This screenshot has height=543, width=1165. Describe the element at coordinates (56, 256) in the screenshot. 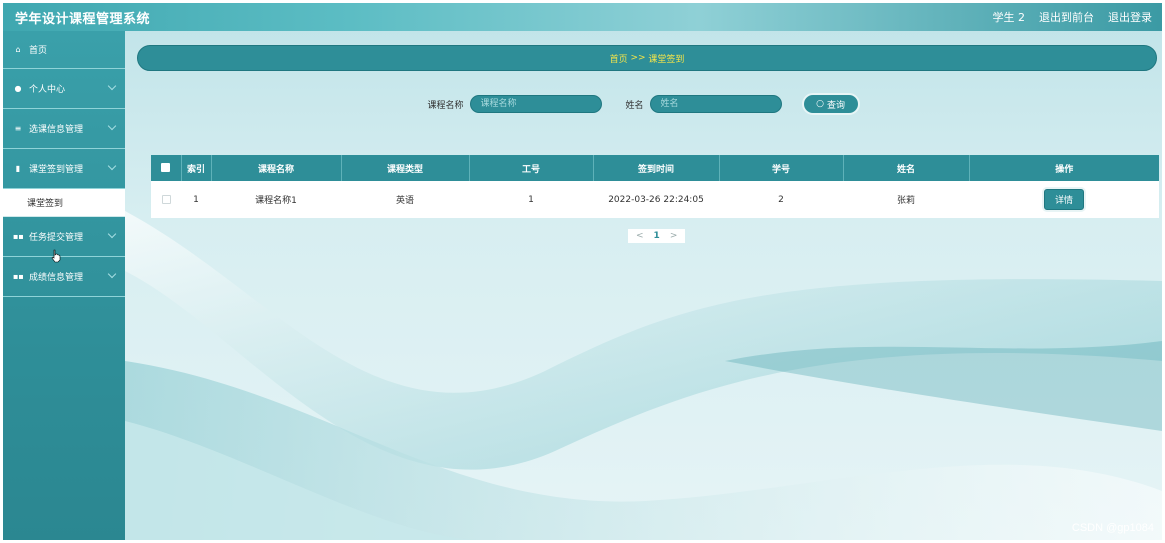

I see `hand-cursor-icon` at that location.